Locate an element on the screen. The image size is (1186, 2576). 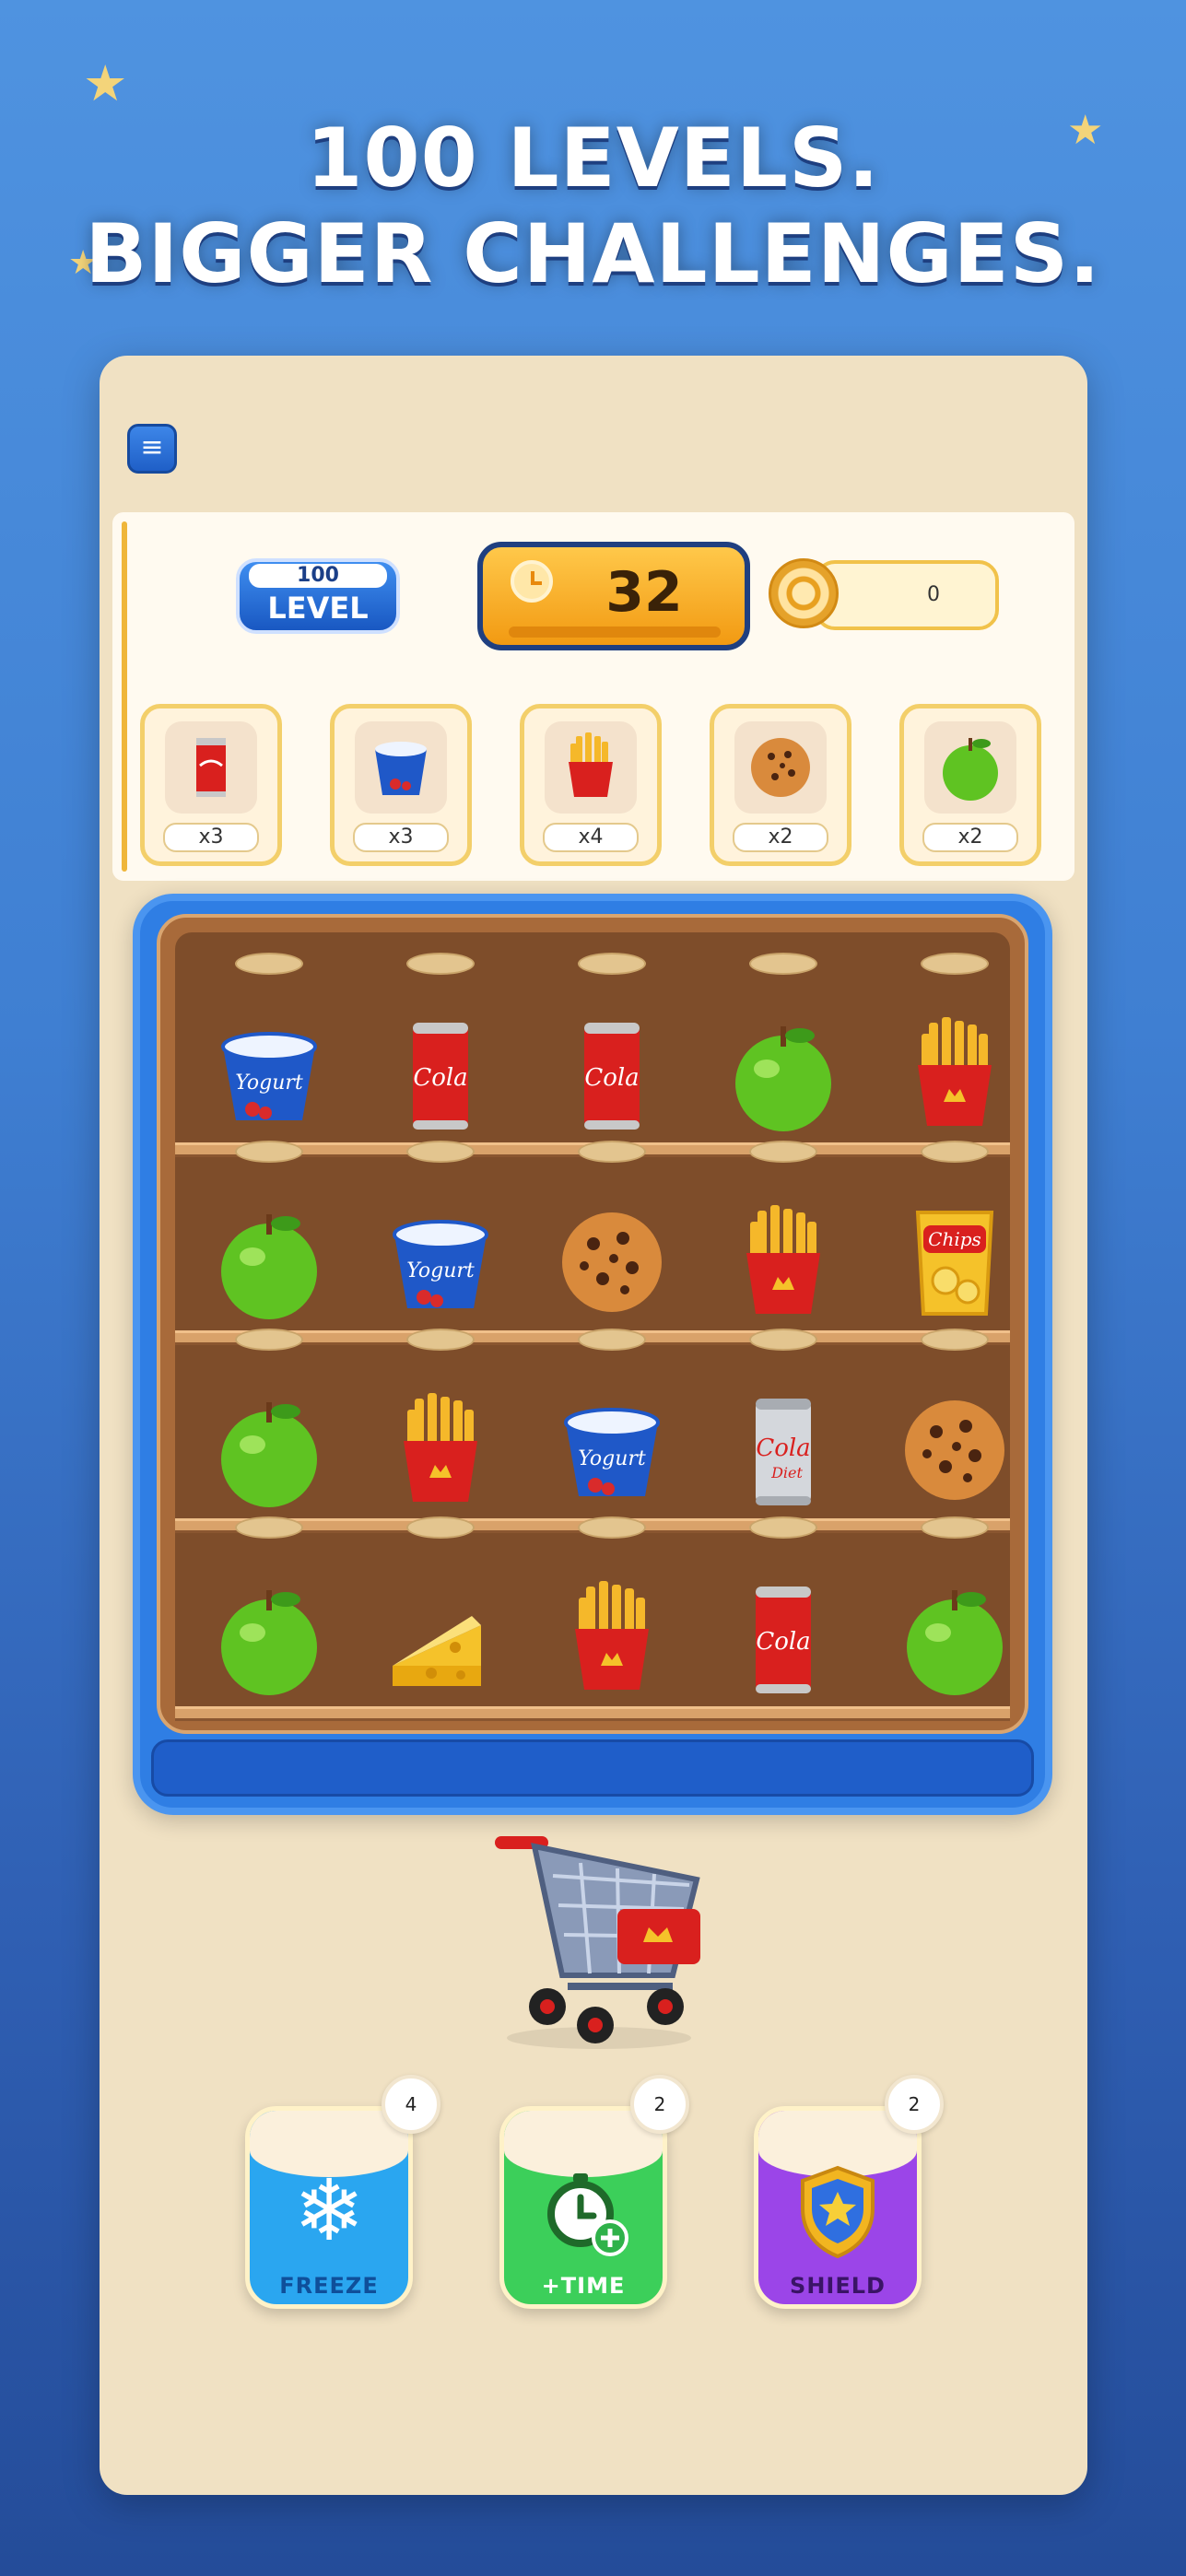
headline-line-2: BIGGER CHALLENGES. is located at coordinates (593, 254).